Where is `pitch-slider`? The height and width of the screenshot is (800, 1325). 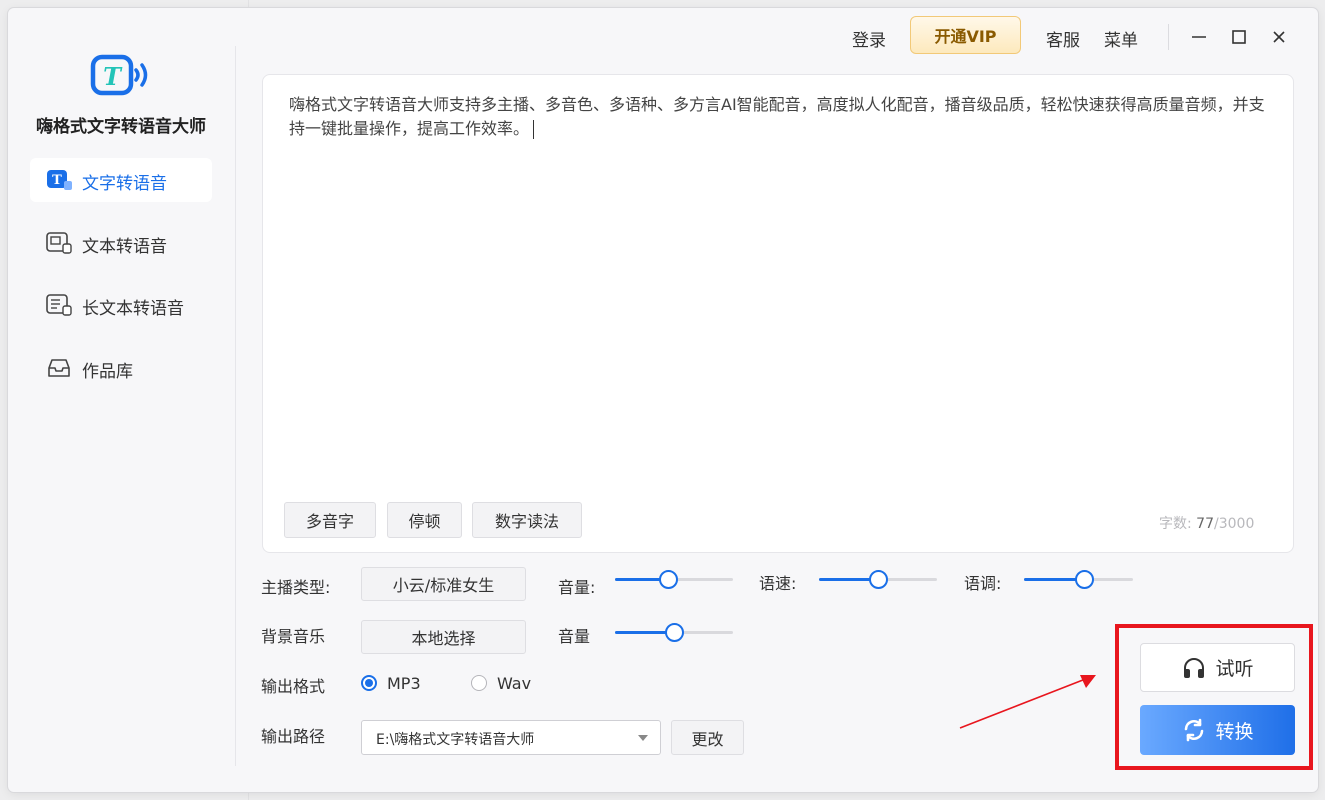 pitch-slider is located at coordinates (1078, 579).